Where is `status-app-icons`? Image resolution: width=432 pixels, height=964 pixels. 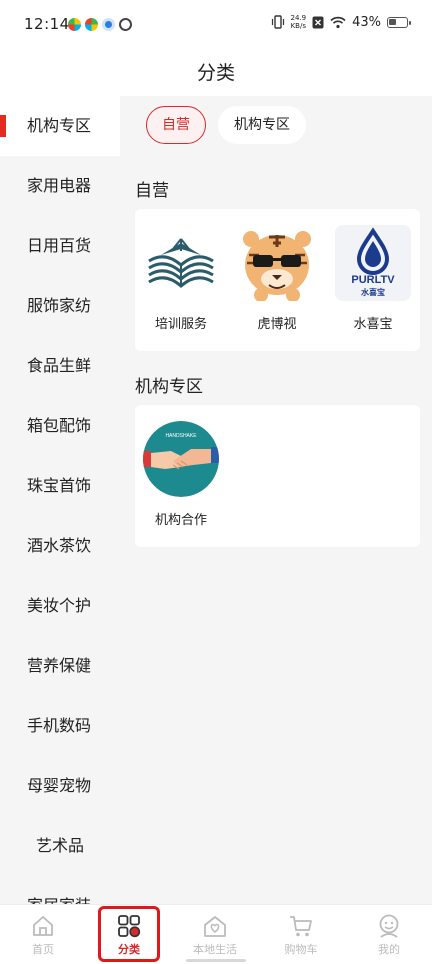
status-app-icons is located at coordinates (100, 24).